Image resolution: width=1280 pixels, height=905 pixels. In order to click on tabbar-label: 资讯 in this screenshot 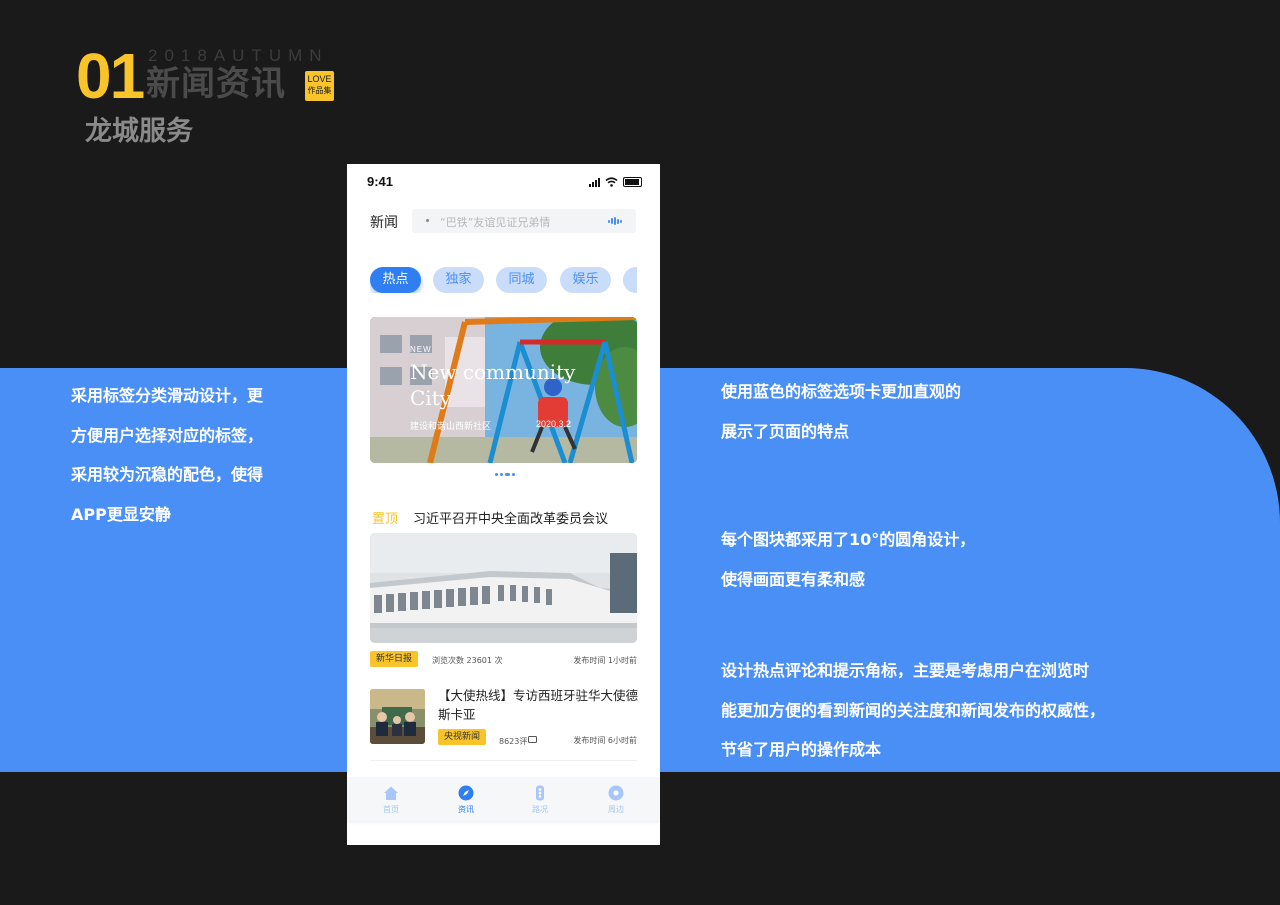, I will do `click(466, 809)`.